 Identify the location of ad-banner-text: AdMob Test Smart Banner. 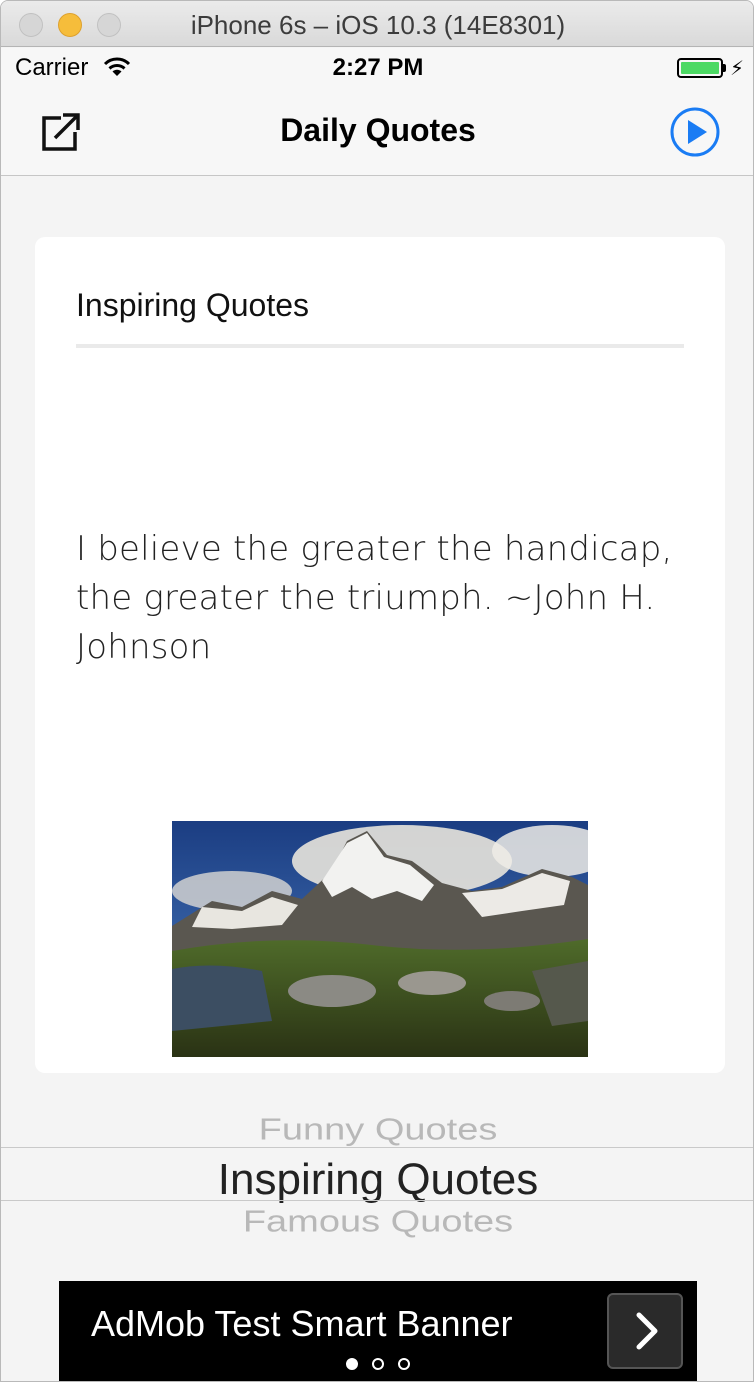
(302, 1323).